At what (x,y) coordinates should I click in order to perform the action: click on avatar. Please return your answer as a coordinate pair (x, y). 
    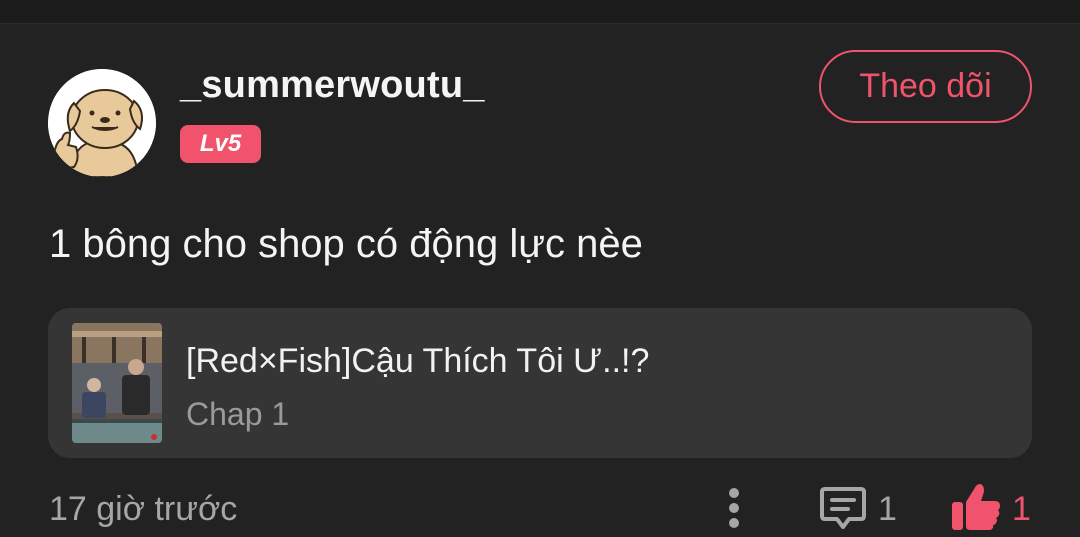
    Looking at the image, I should click on (102, 123).